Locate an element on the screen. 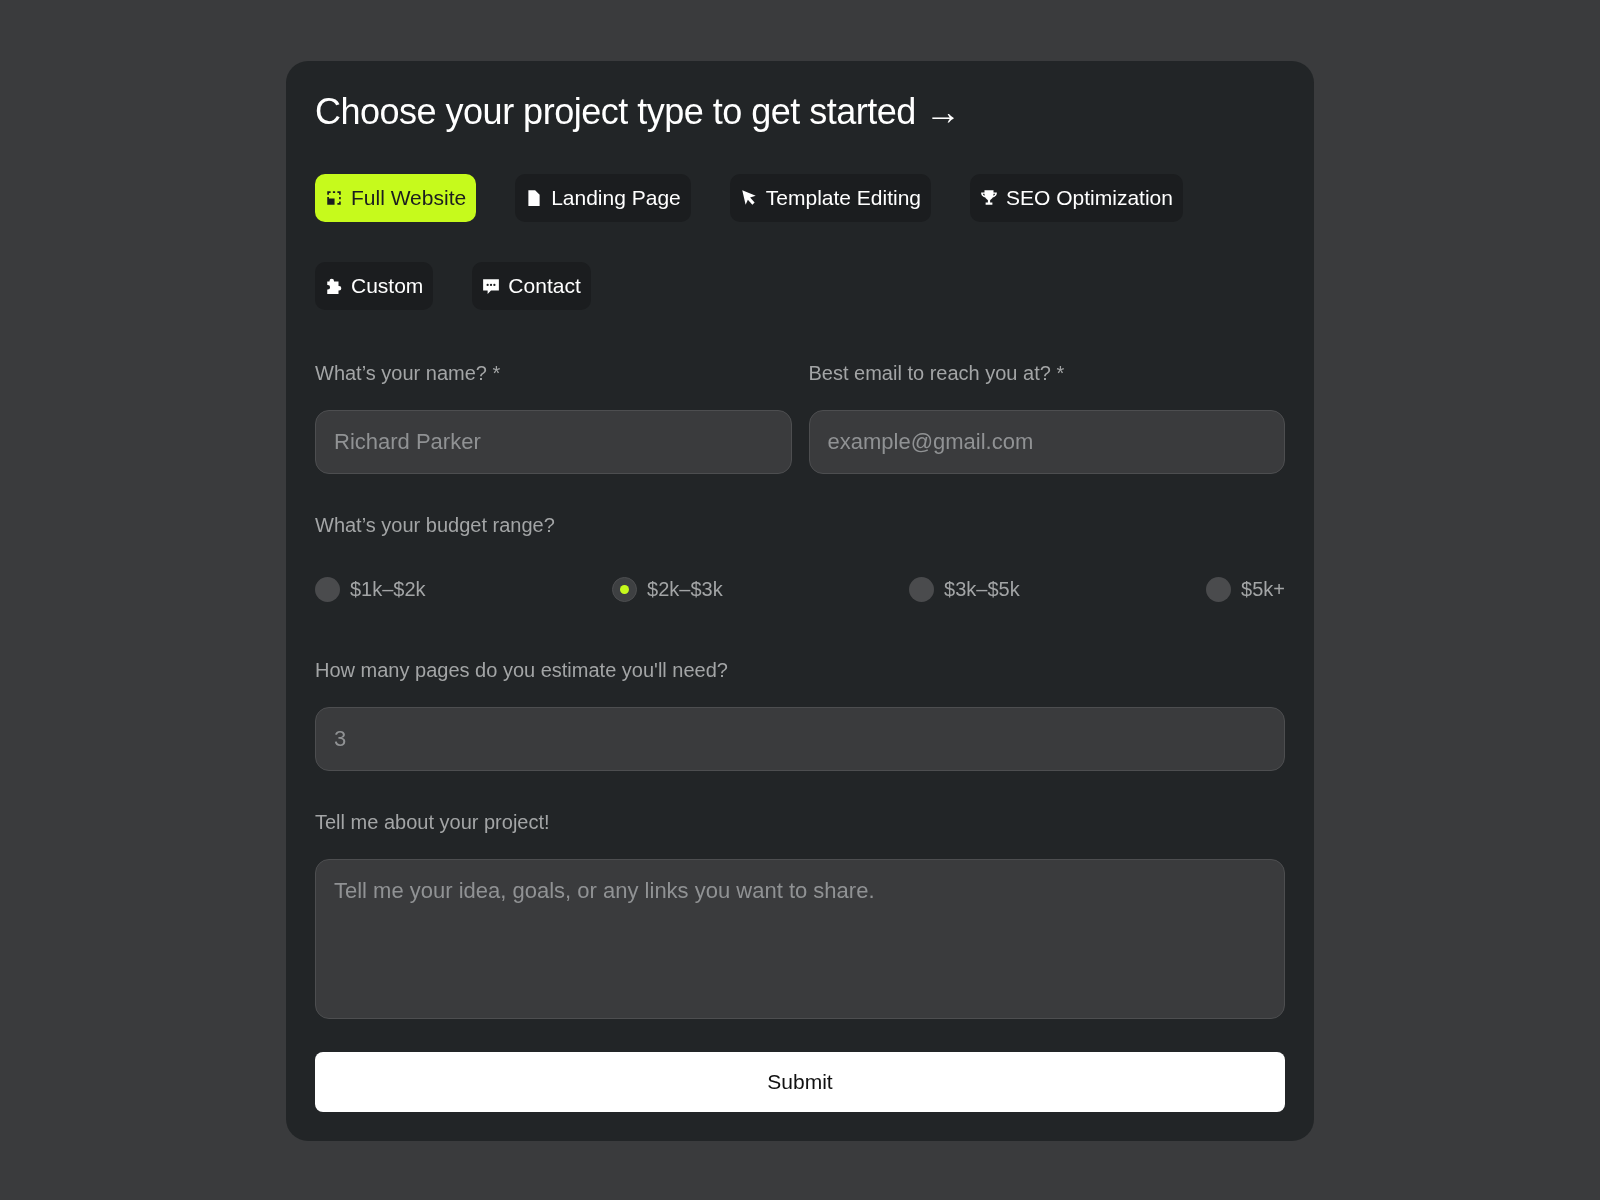 The image size is (1600, 1200). radio-label: $3k–$5k is located at coordinates (982, 589).